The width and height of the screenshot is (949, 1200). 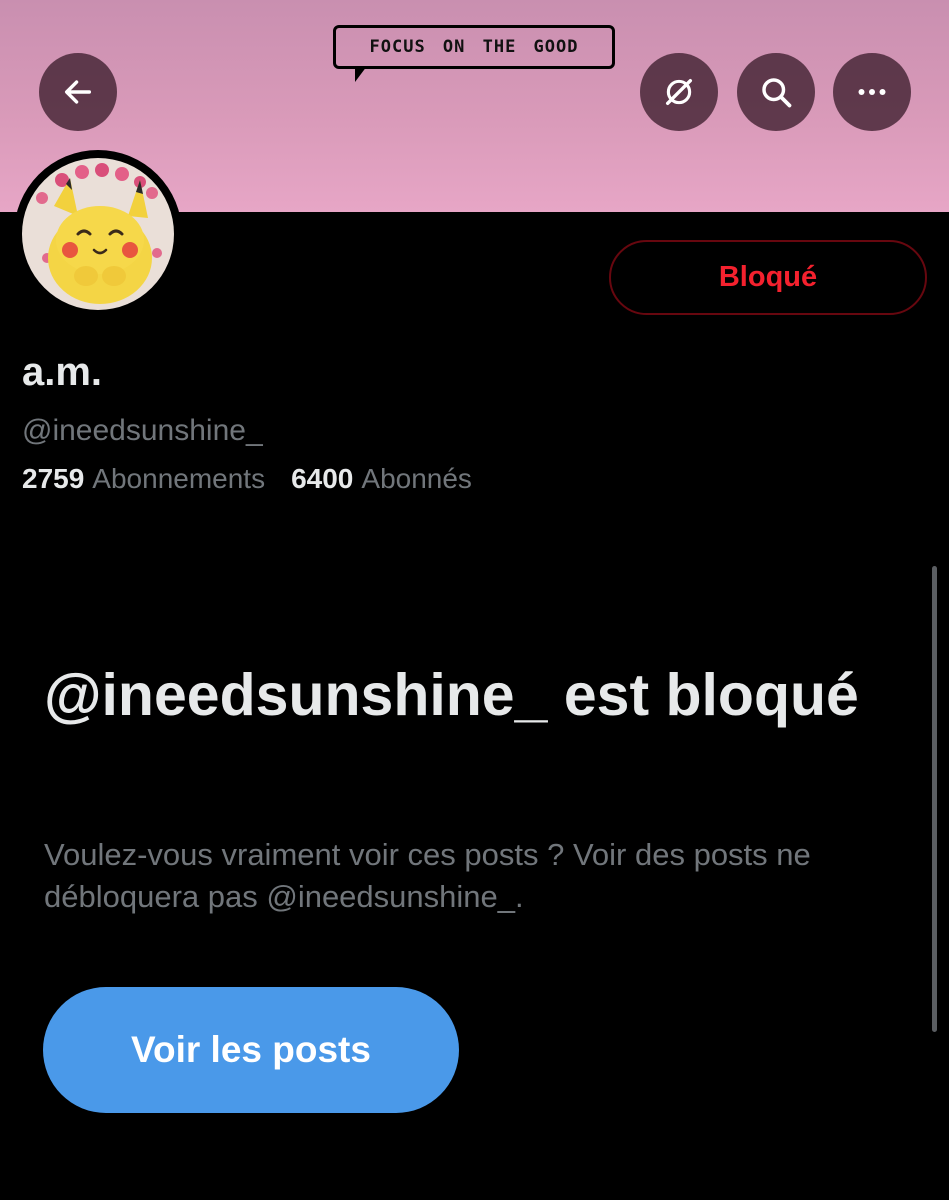 I want to click on blocked-button: Bloqué, so click(x=768, y=277).